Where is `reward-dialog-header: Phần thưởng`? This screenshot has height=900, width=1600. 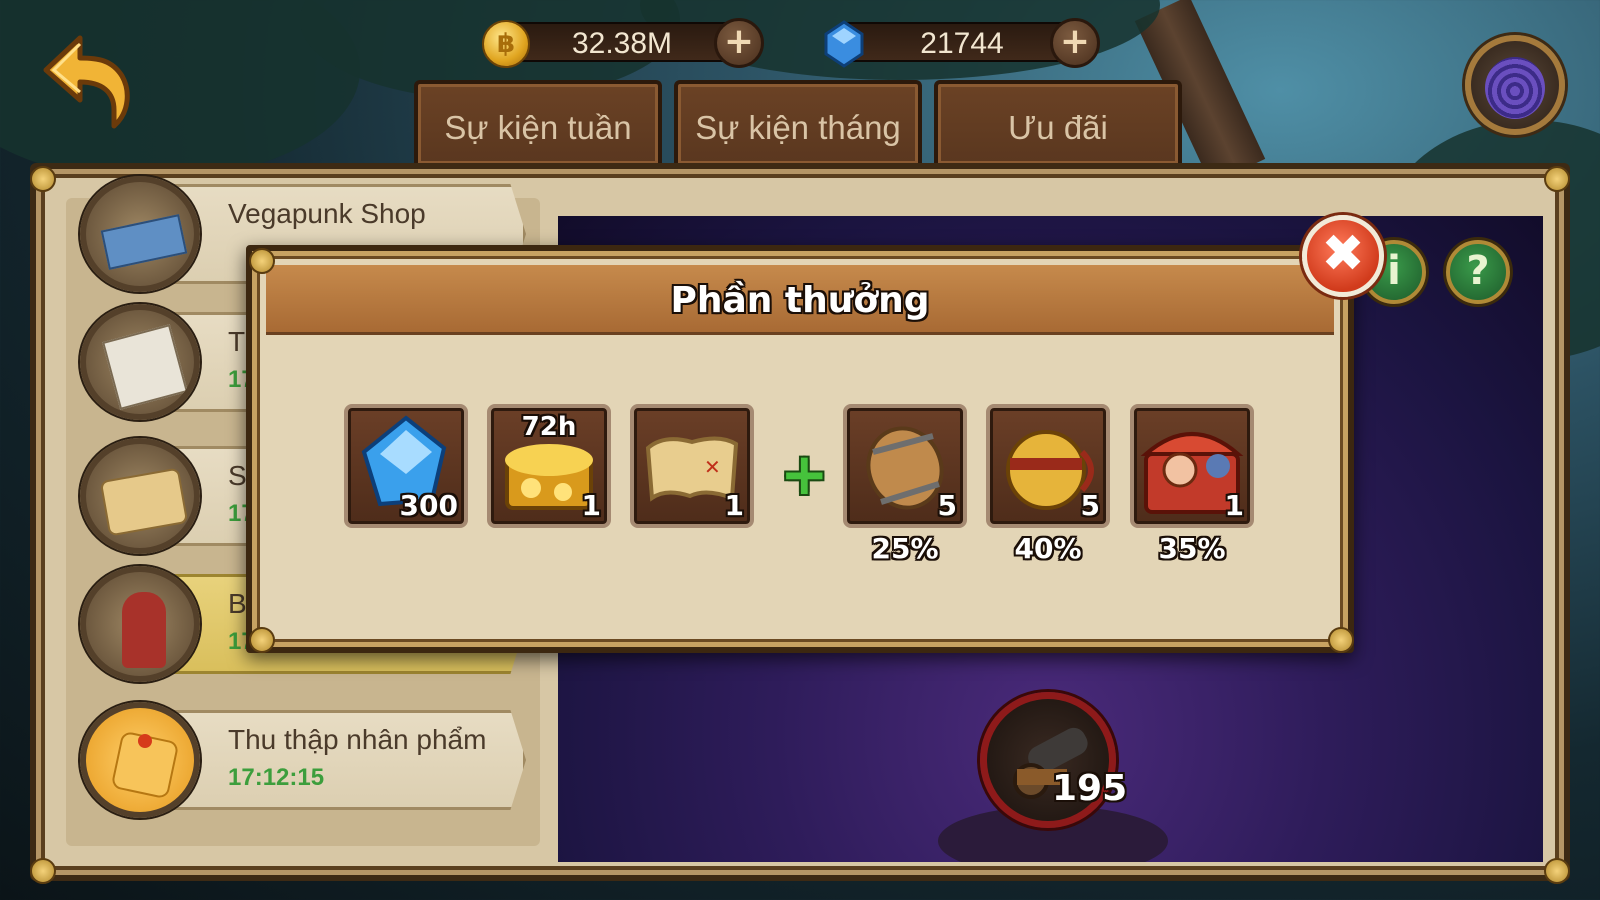
reward-dialog-header: Phần thưởng is located at coordinates (800, 300).